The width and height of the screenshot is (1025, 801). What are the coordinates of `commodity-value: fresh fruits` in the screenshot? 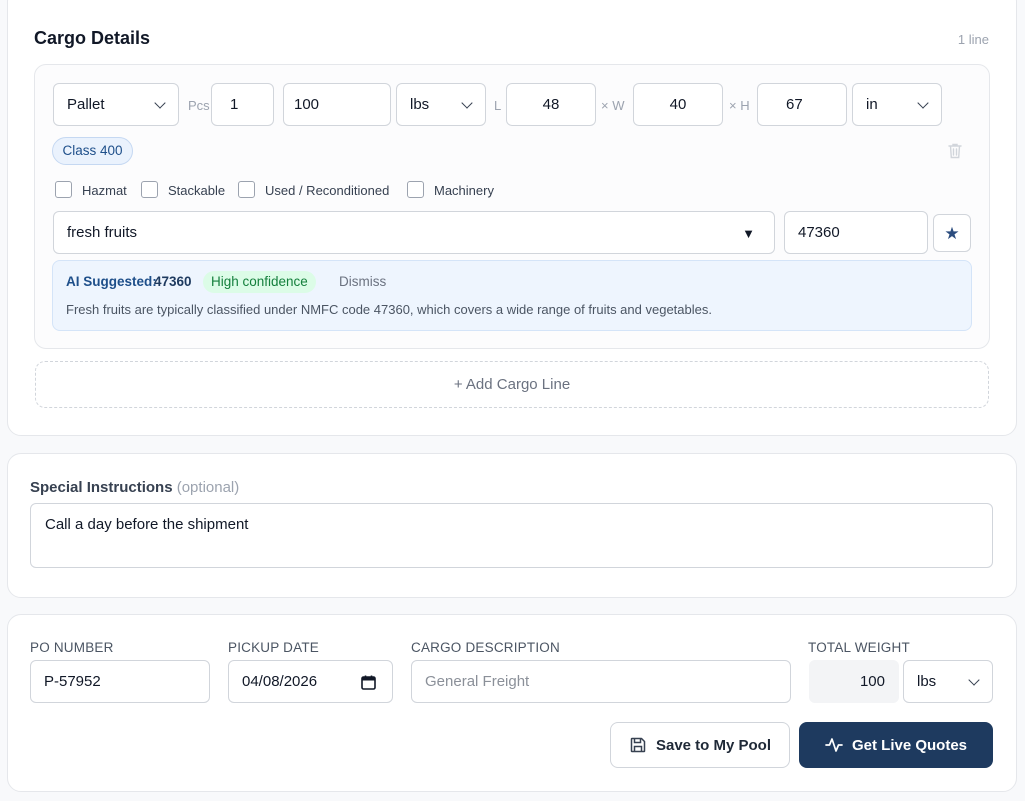 It's located at (102, 232).